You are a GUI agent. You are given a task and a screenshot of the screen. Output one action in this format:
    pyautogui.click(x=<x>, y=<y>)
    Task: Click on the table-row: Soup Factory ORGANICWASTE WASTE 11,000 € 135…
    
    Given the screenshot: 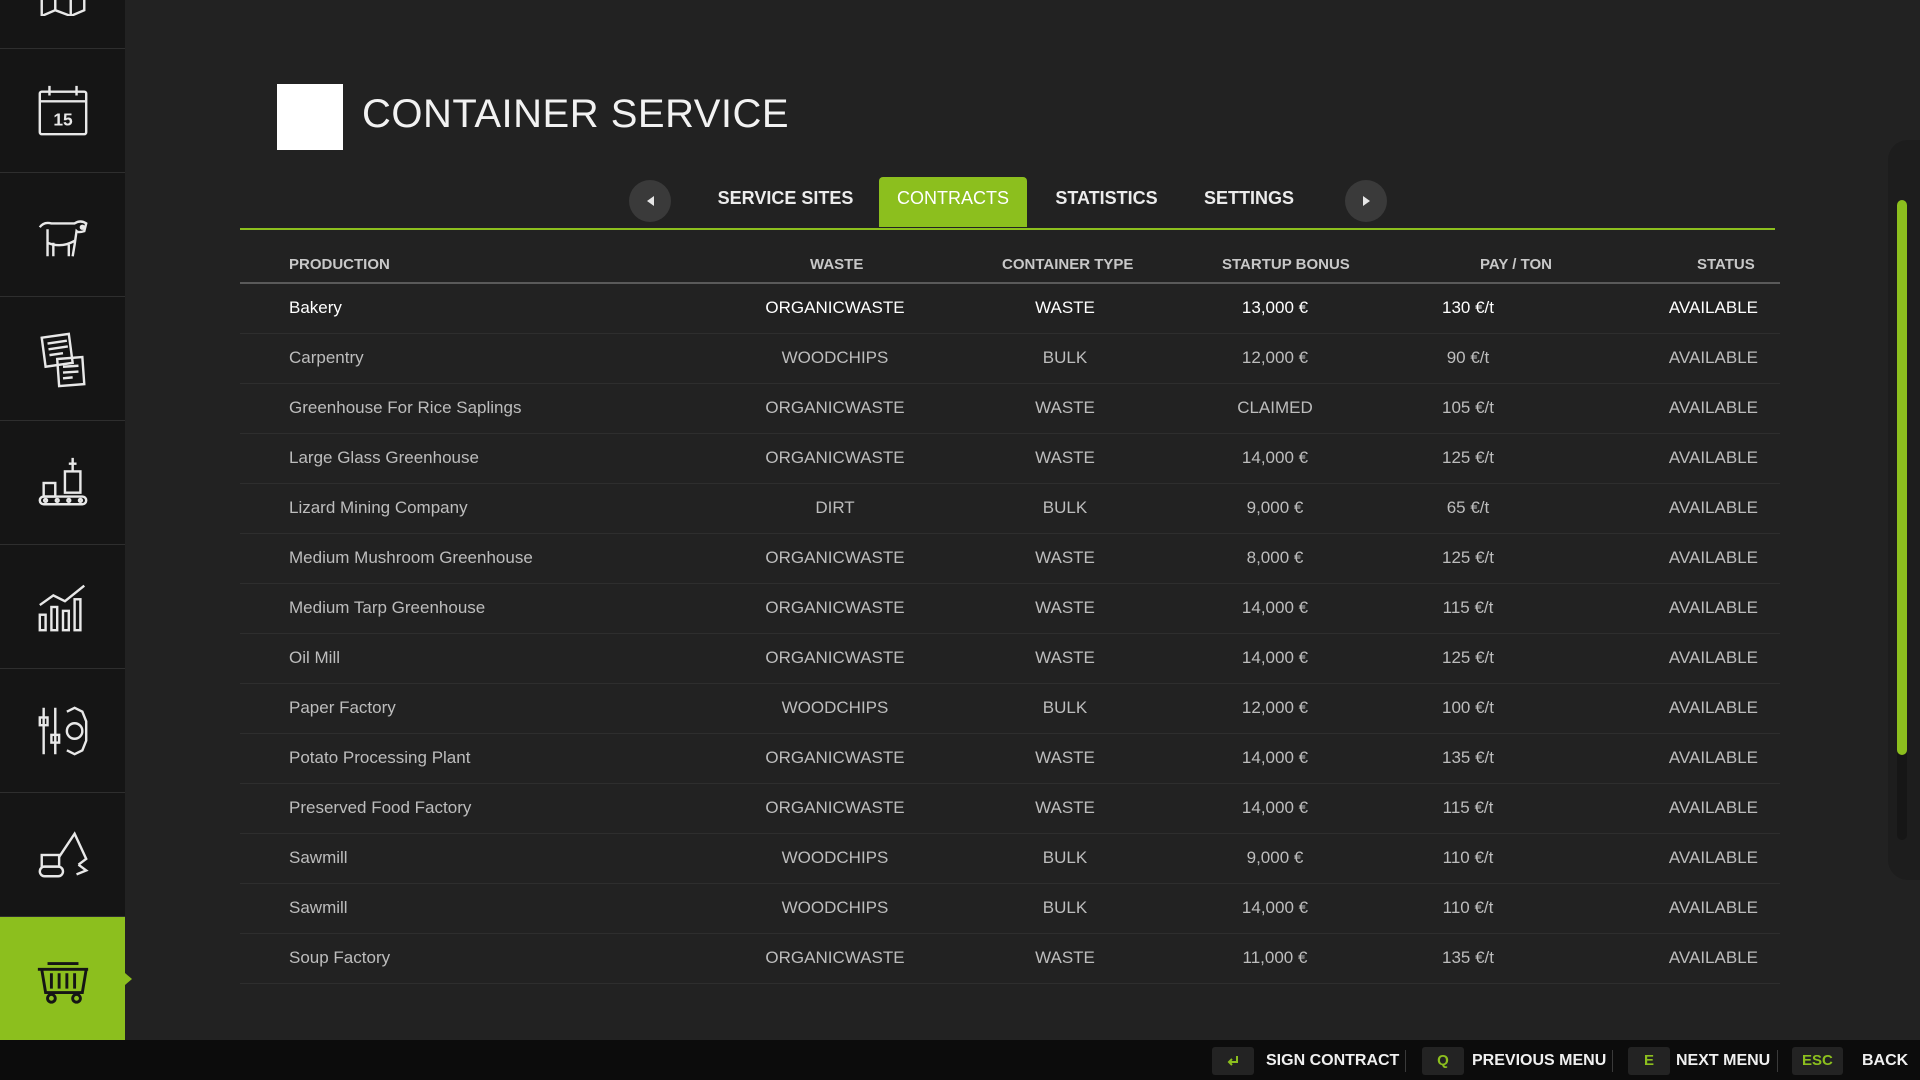 What is the action you would take?
    pyautogui.click(x=1010, y=959)
    